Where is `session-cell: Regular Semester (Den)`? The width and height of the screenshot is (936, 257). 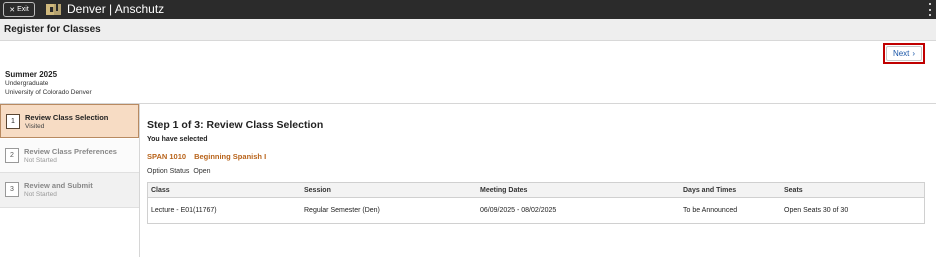 session-cell: Regular Semester (Den) is located at coordinates (342, 210).